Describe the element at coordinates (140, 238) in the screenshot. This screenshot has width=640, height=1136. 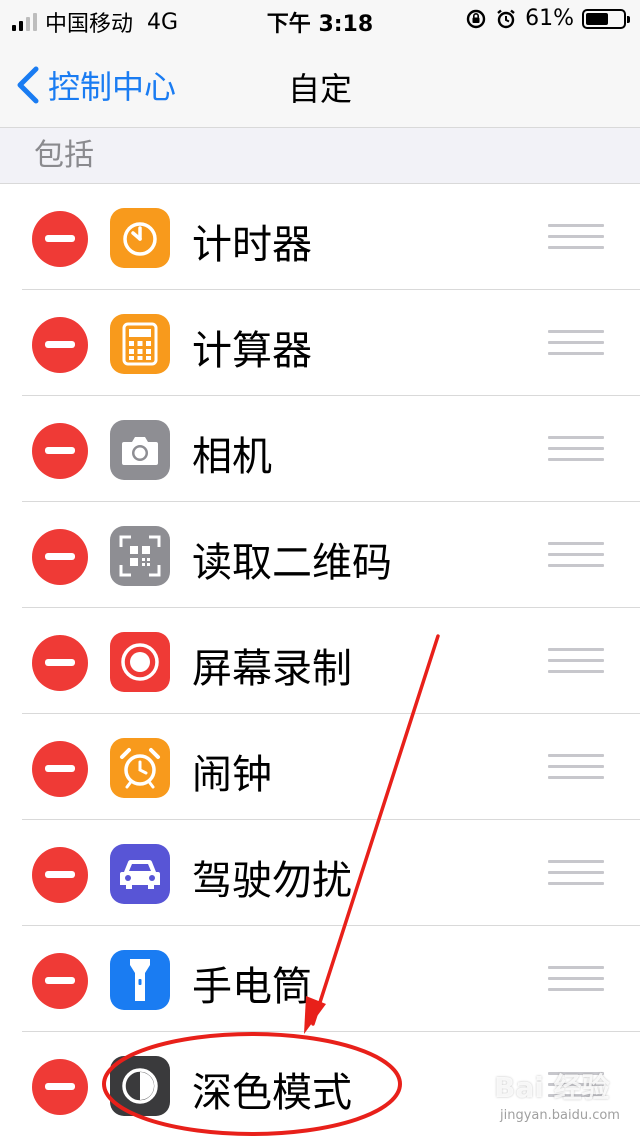
I see `timer-icon` at that location.